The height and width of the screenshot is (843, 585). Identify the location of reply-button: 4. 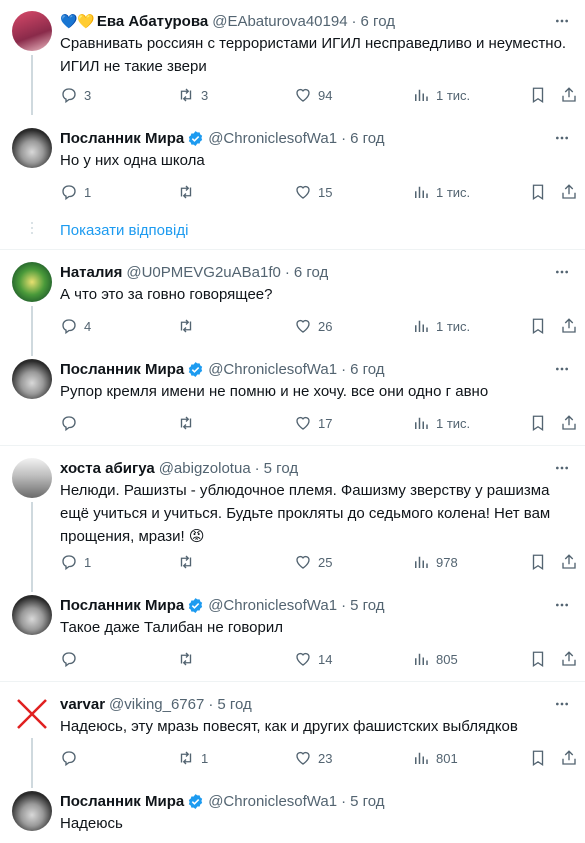
(75, 326).